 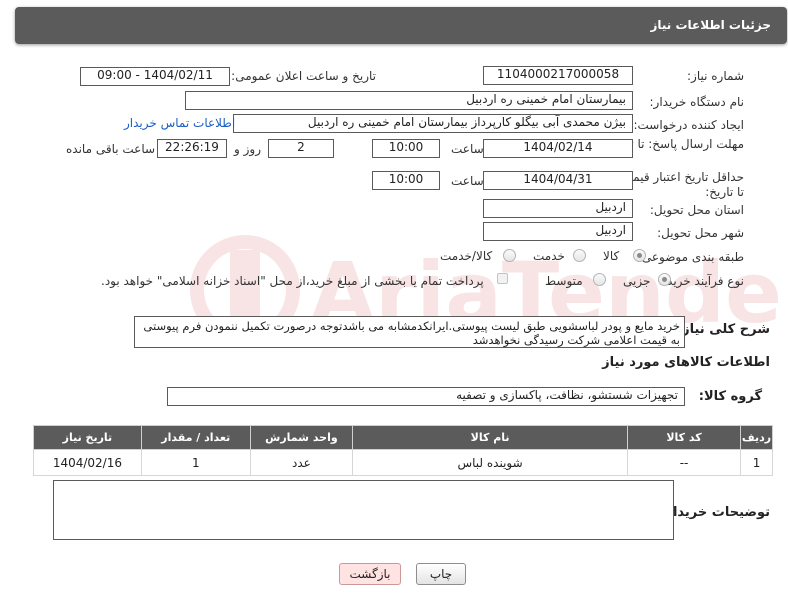 I want to click on need-number-label: شماره نیاز:, so click(x=715, y=76).